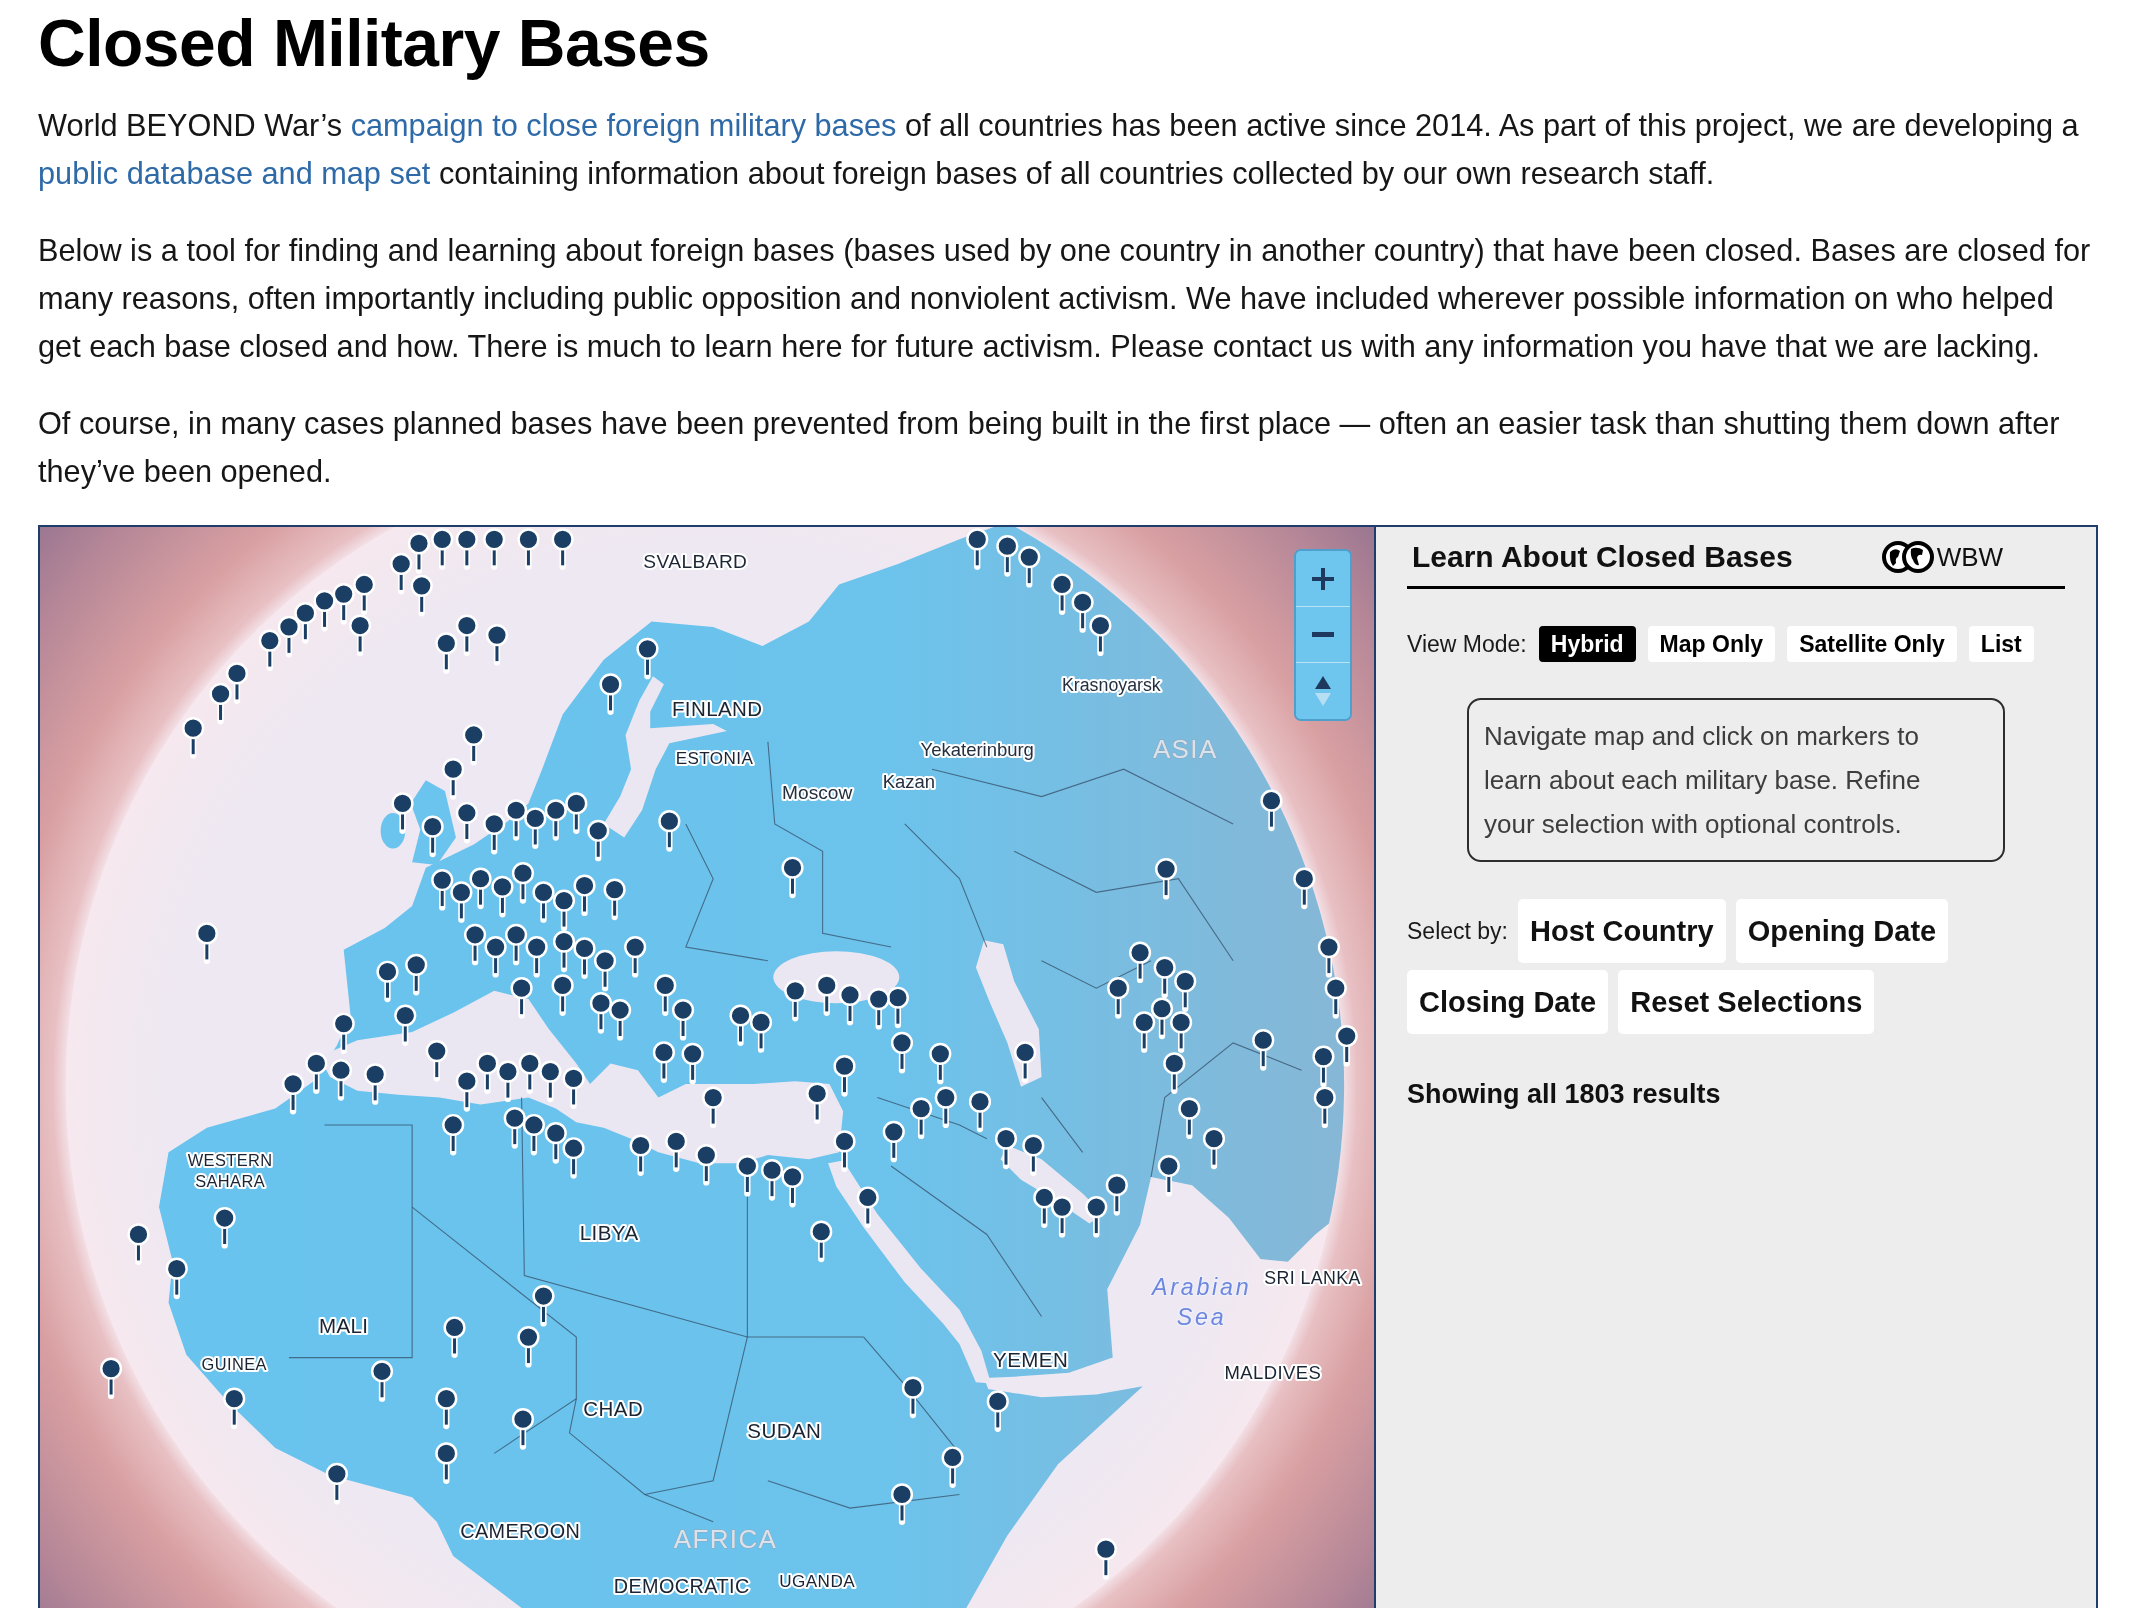 The image size is (2150, 1608). Describe the element at coordinates (1746, 1002) in the screenshot. I see `select-by-button: Reset Selections` at that location.